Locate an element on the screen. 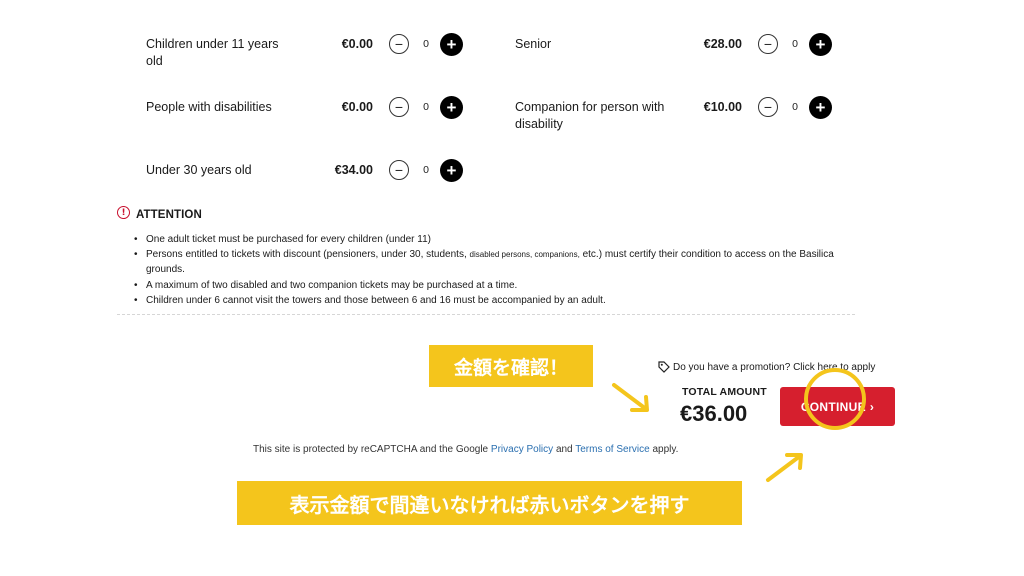  ticket-label: People with disabilities is located at coordinates (209, 107).